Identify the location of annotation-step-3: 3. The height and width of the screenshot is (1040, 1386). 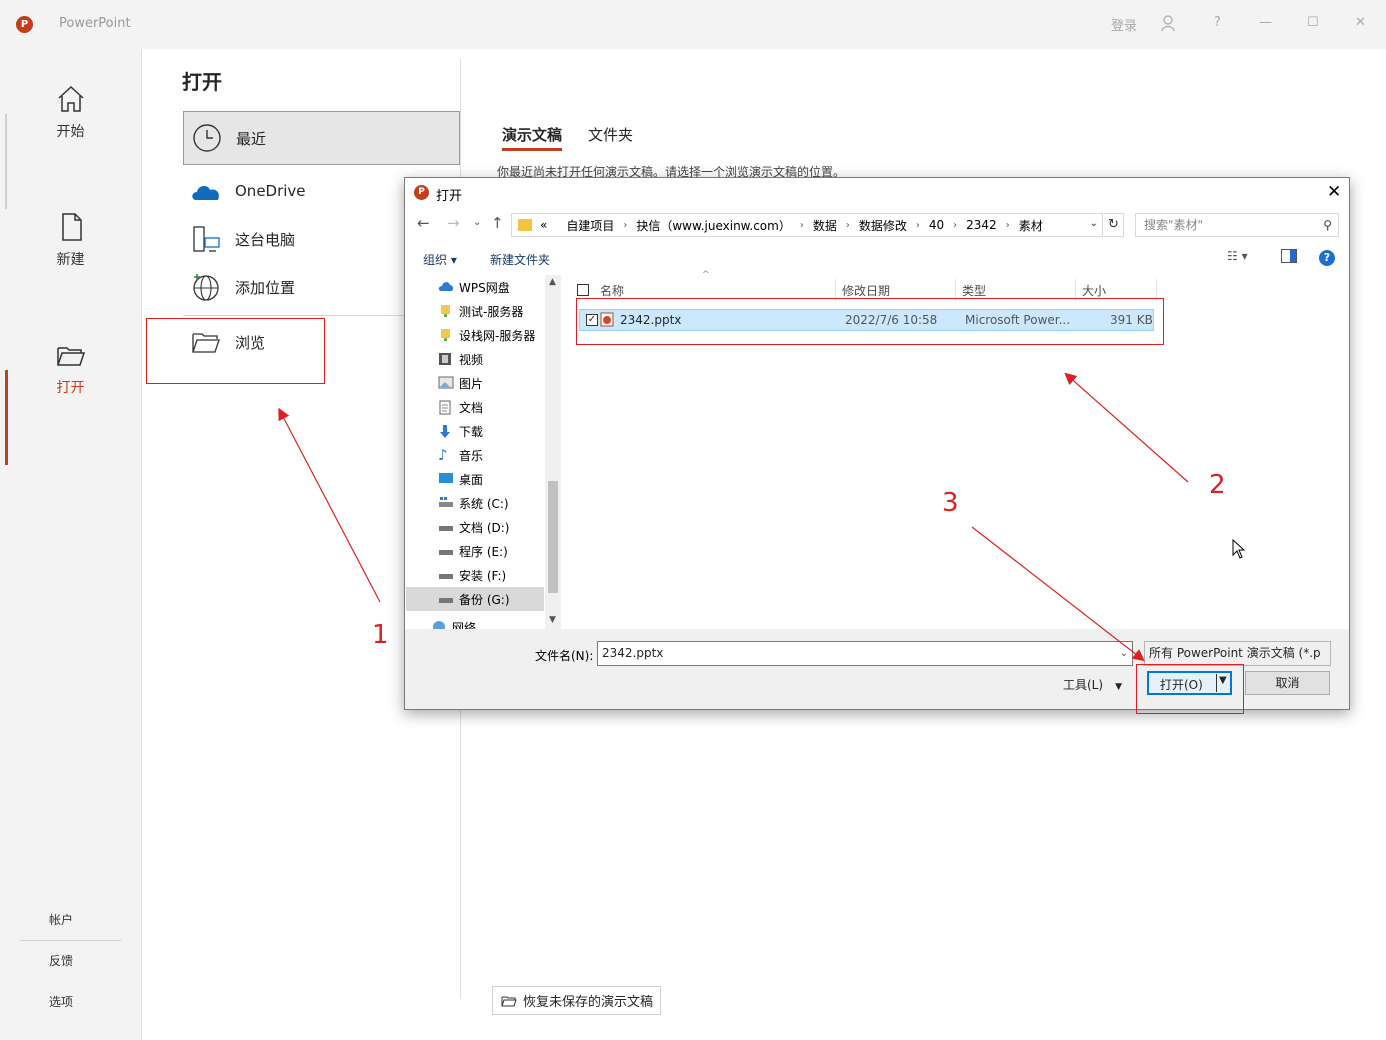
(950, 503).